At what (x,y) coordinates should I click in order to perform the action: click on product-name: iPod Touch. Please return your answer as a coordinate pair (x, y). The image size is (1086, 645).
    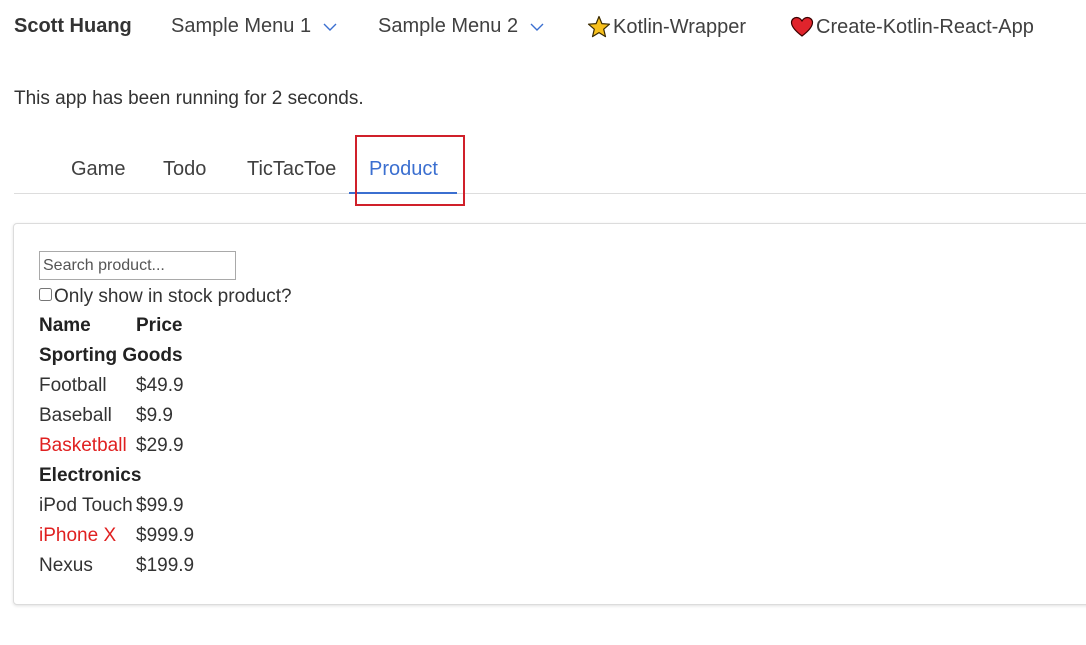
    Looking at the image, I should click on (86, 505).